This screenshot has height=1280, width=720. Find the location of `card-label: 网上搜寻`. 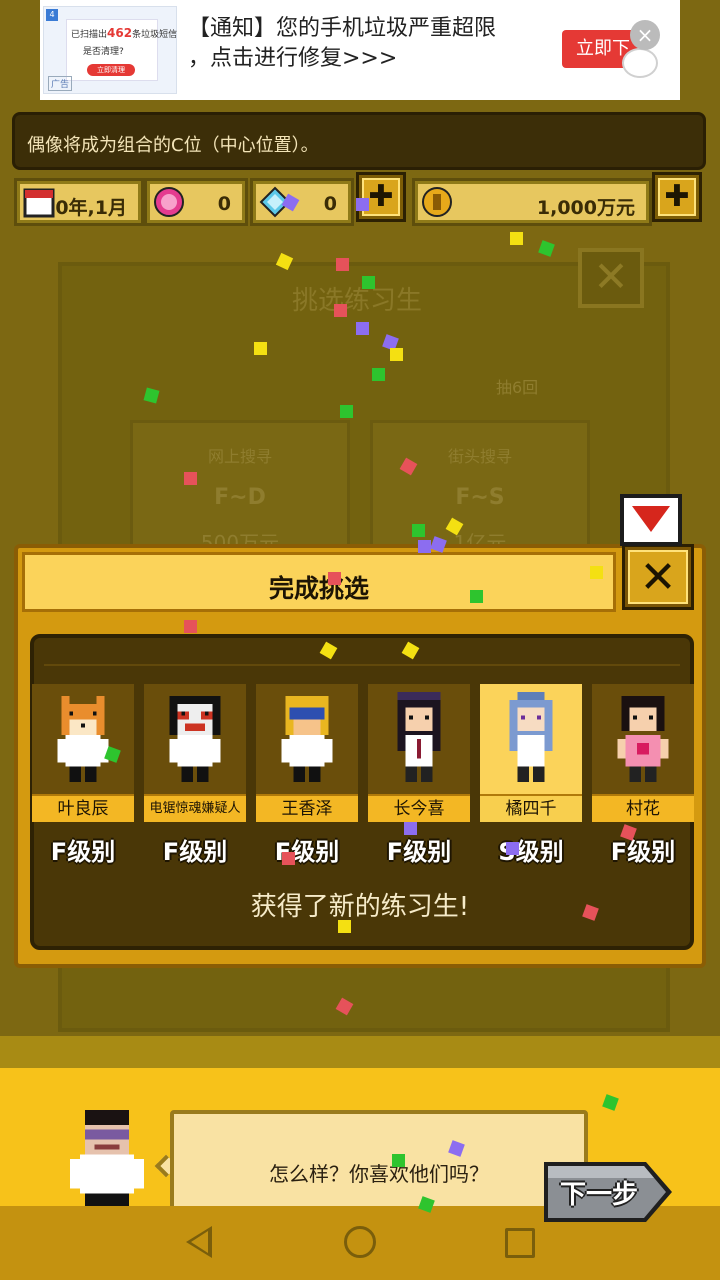

card-label: 网上搜寻 is located at coordinates (239, 456).